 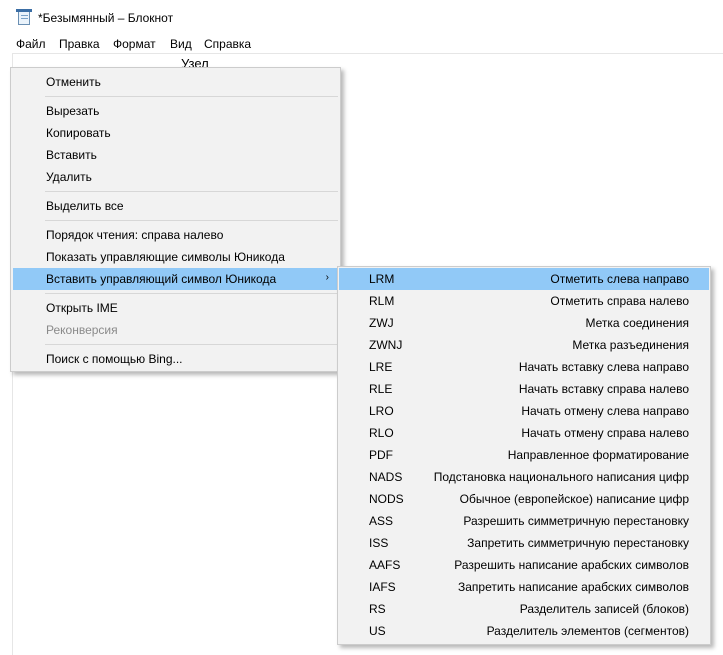 I want to click on submenu-item-lre: LRE Начать вставку слева направо, so click(x=524, y=367).